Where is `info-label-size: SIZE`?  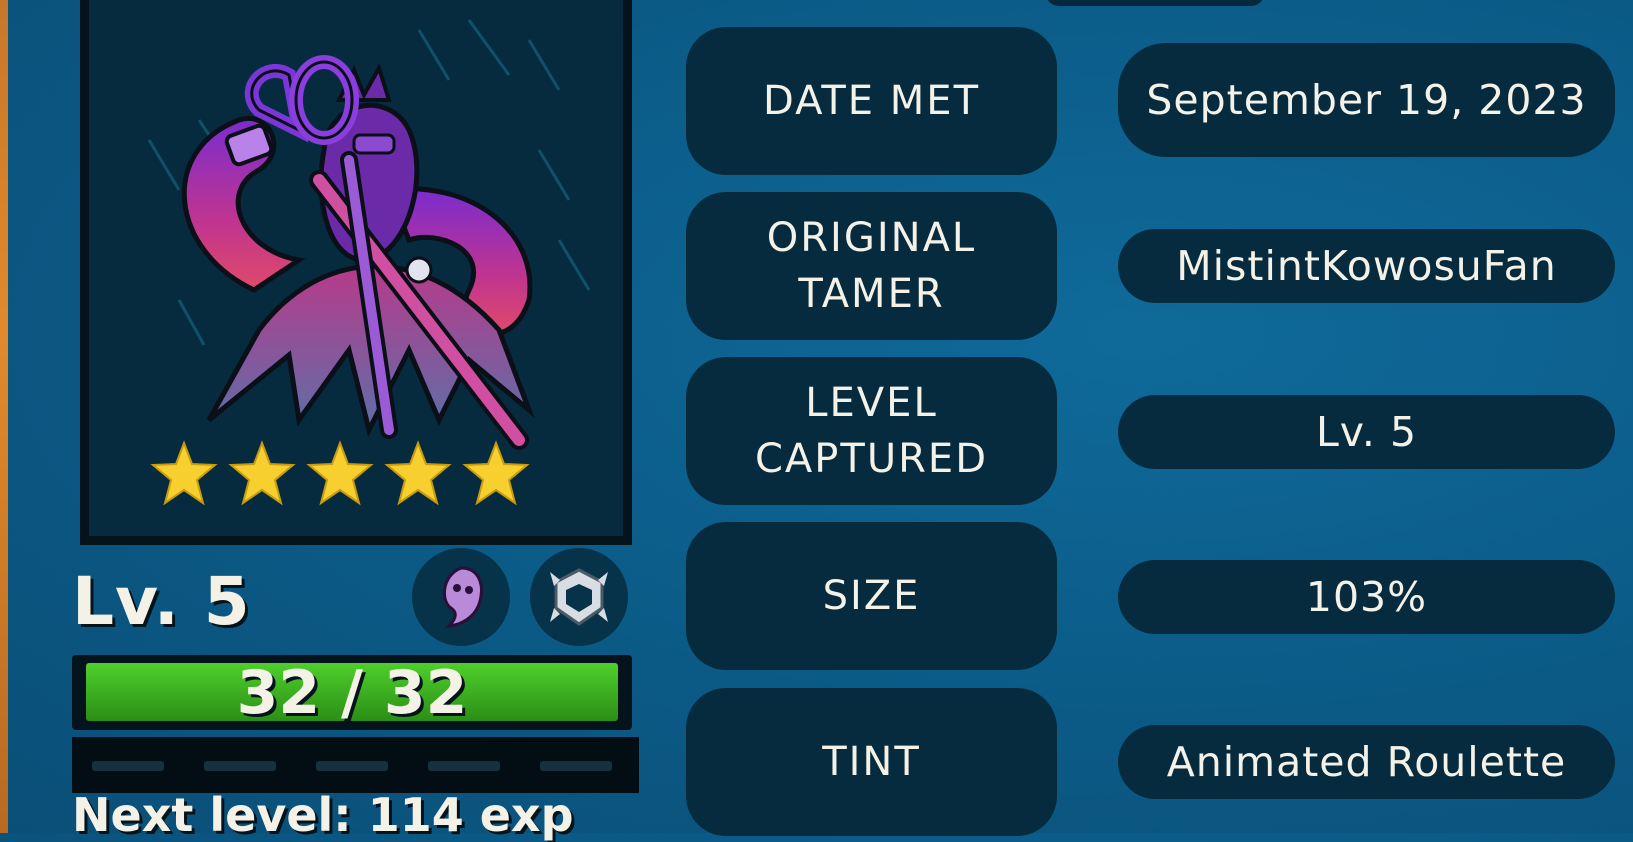 info-label-size: SIZE is located at coordinates (871, 596).